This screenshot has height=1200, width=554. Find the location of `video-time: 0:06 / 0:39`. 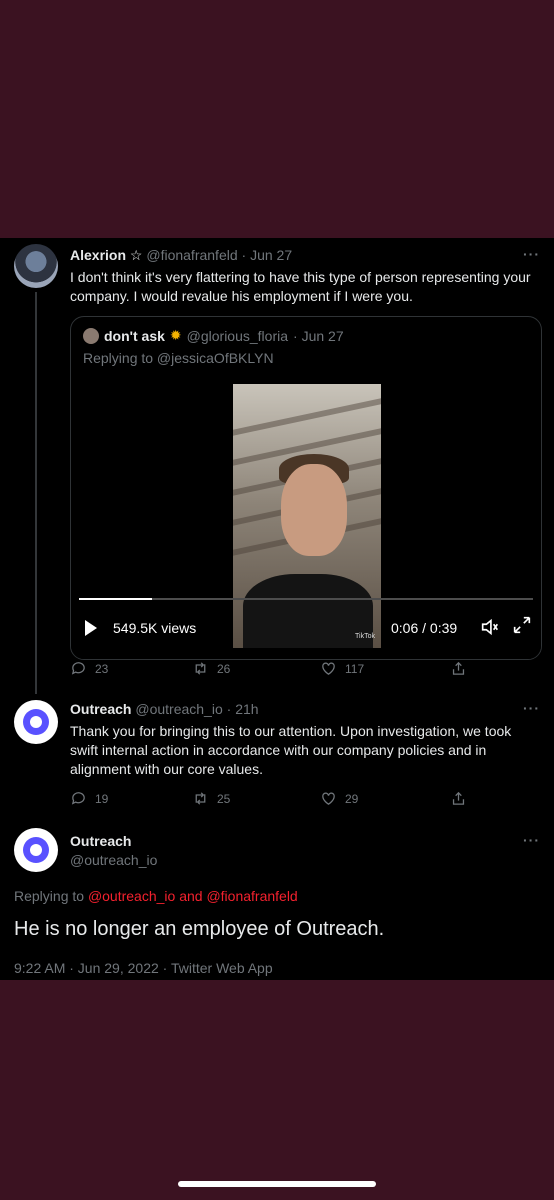

video-time: 0:06 / 0:39 is located at coordinates (424, 628).